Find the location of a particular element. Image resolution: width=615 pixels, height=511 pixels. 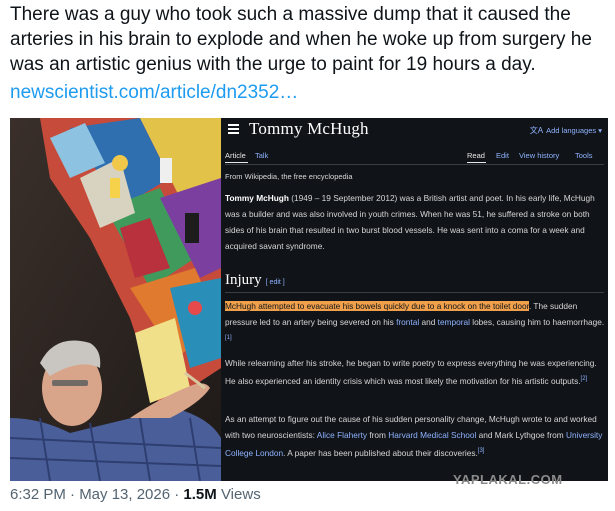

injury-text-end: lobes, causing him to haemorrhage. is located at coordinates (537, 322).